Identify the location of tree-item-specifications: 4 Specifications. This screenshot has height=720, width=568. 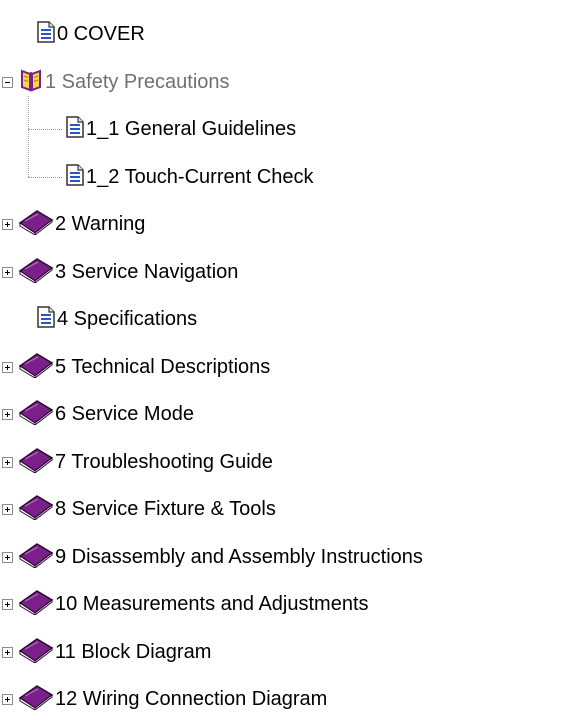
(116, 319).